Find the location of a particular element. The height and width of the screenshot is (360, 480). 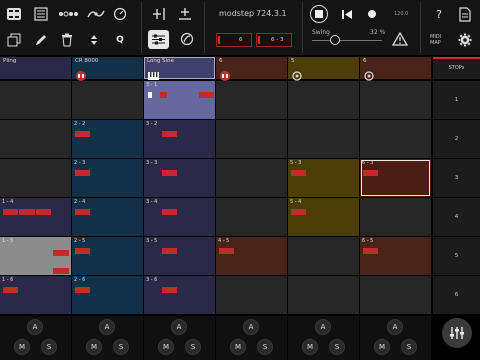

scene-launch-button: 6 is located at coordinates (456, 295).